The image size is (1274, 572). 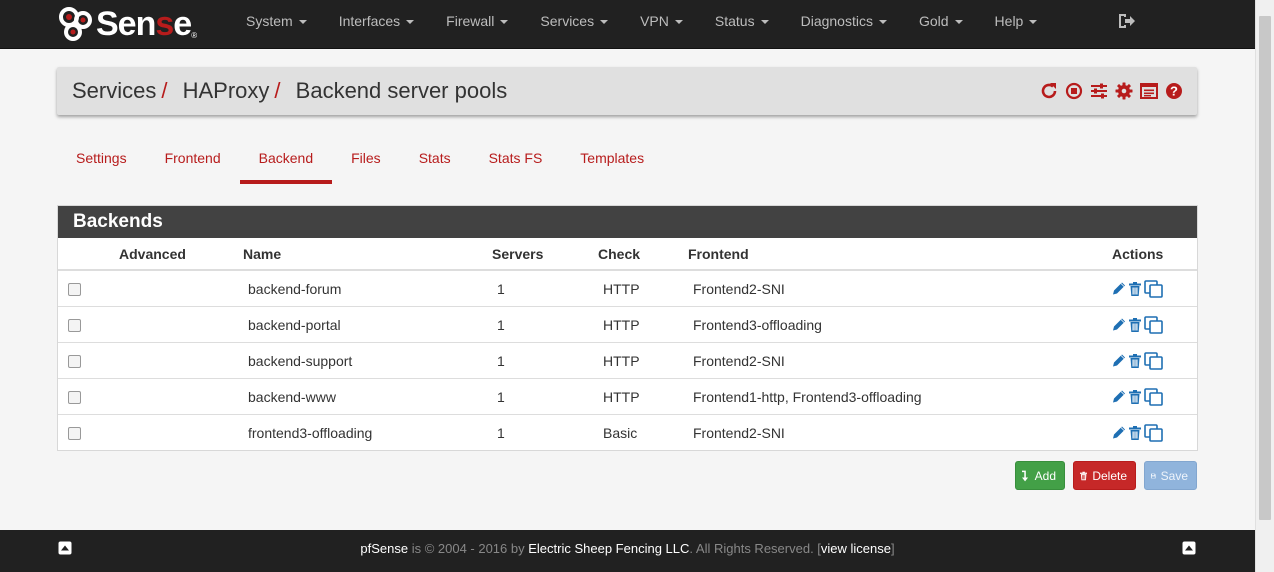 What do you see at coordinates (181, 254) in the screenshot?
I see `column-advanced: Advanced` at bounding box center [181, 254].